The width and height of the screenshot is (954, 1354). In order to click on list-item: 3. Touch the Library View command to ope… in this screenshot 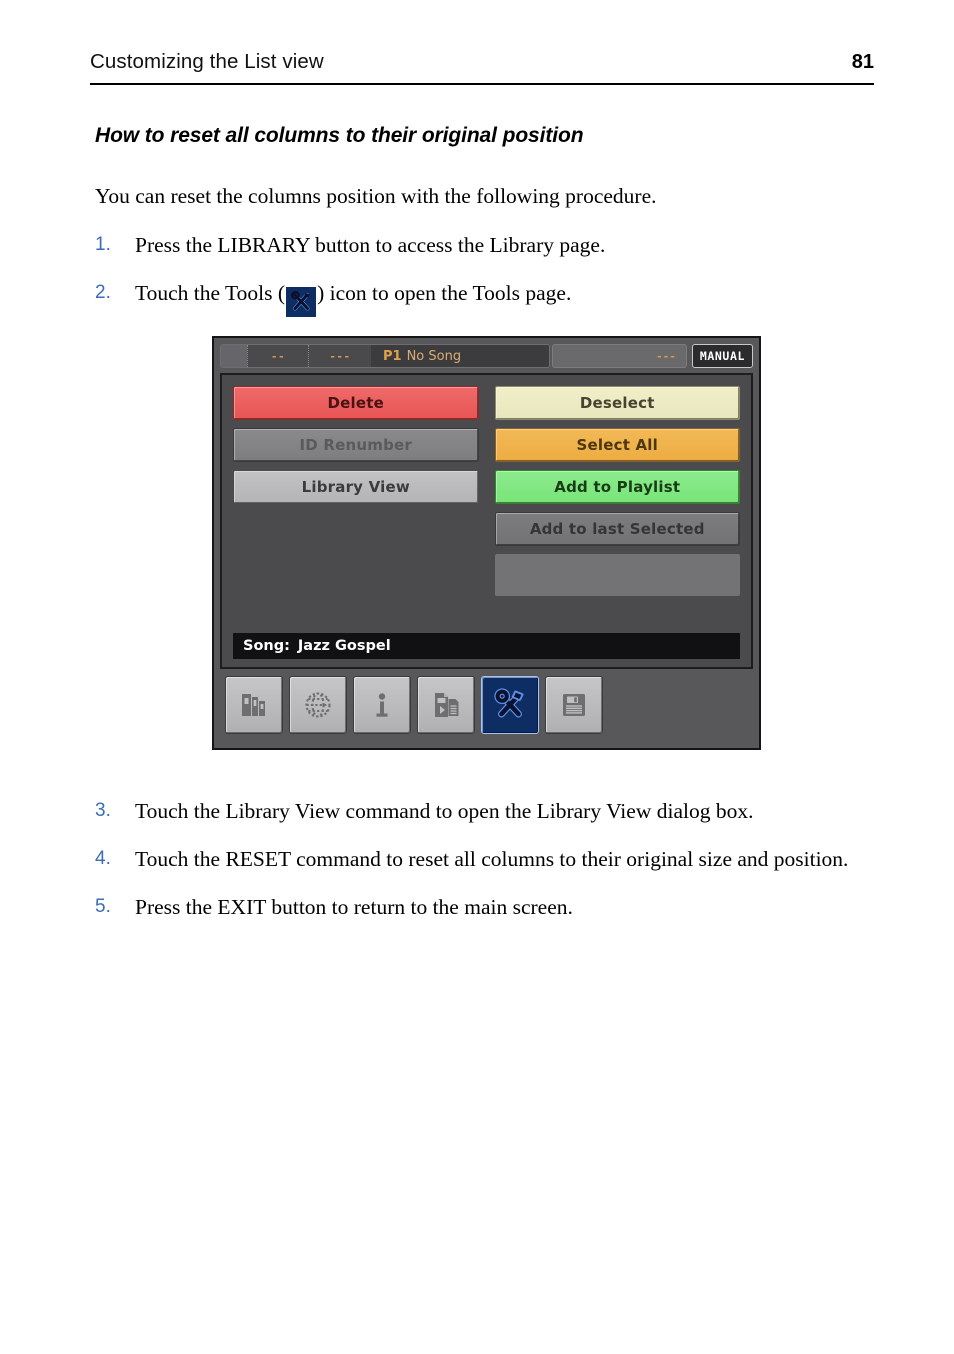, I will do `click(490, 811)`.